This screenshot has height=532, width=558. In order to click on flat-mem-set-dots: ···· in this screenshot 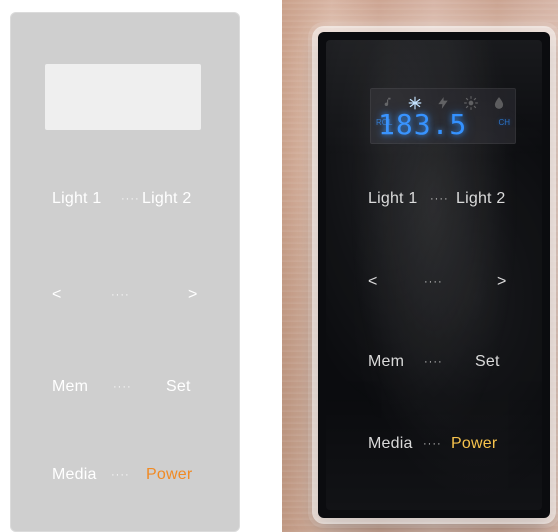, I will do `click(122, 387)`.